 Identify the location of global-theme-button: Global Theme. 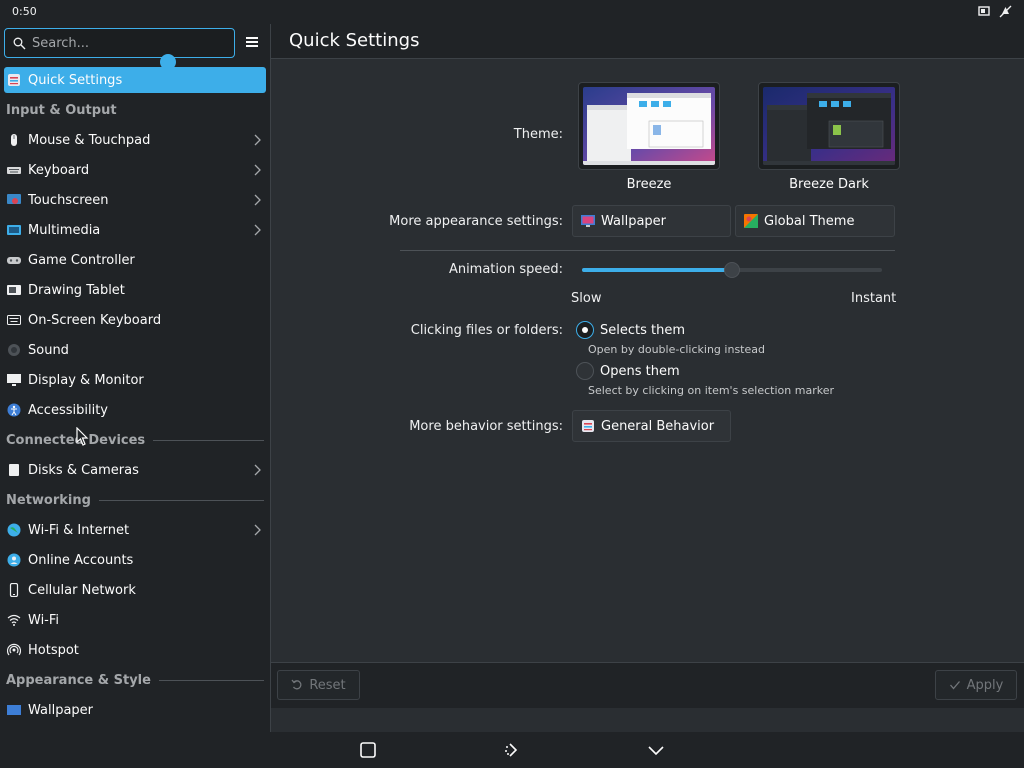
(815, 221).